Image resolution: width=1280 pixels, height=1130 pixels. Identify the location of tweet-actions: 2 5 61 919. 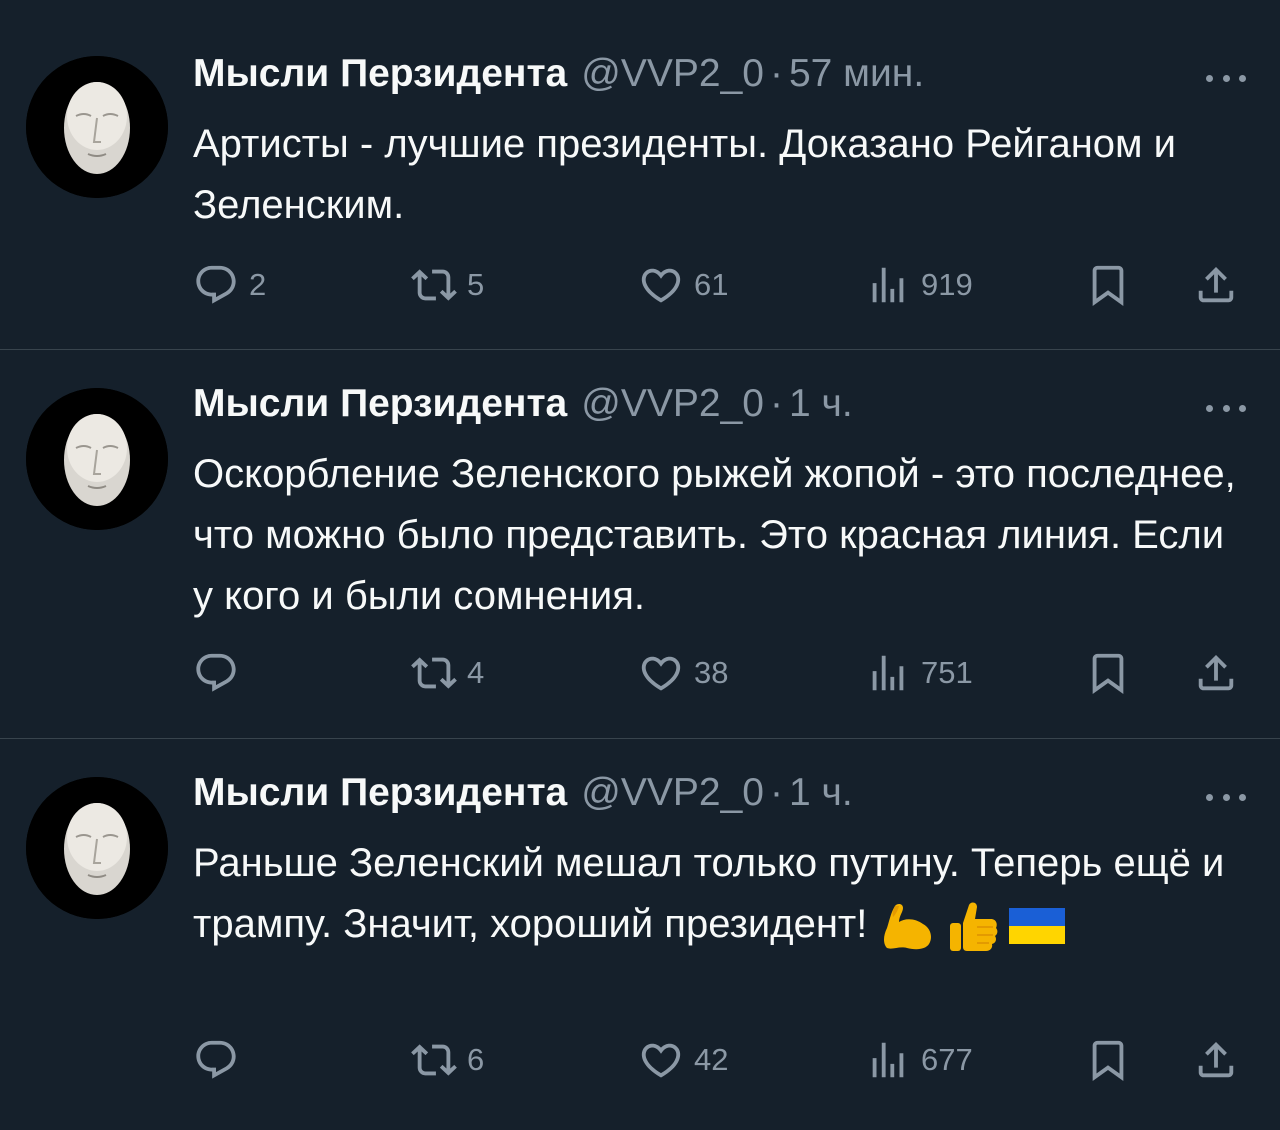
(723, 285).